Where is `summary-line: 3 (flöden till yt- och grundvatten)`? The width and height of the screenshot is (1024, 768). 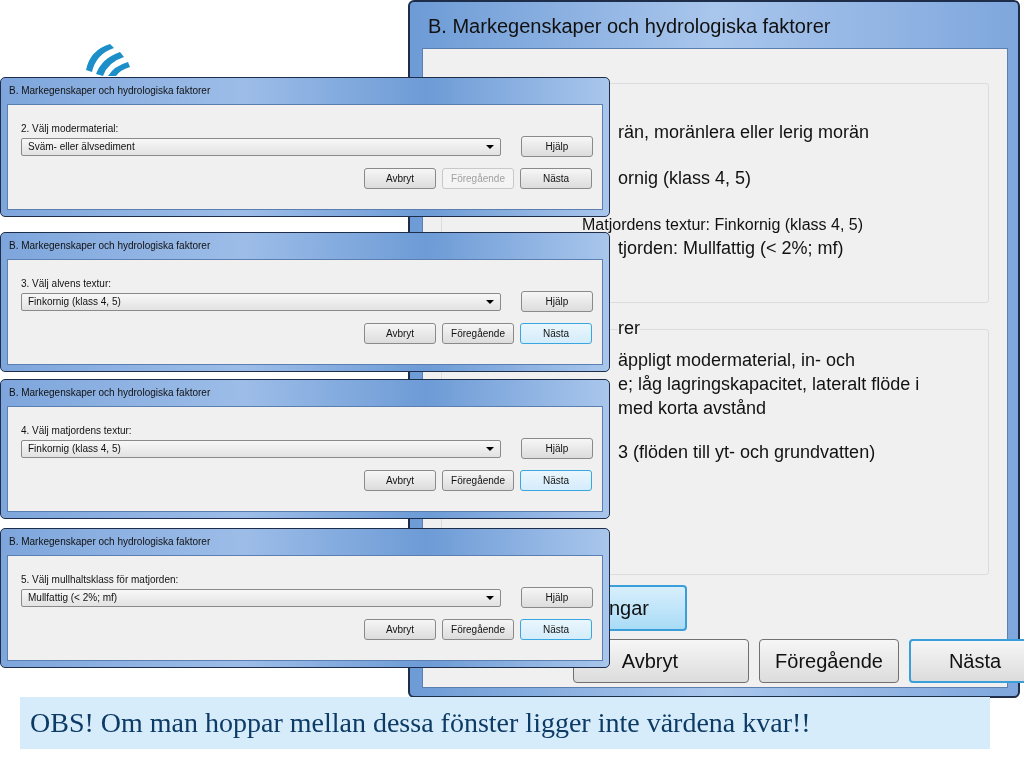 summary-line: 3 (flöden till yt- och grundvatten) is located at coordinates (747, 452).